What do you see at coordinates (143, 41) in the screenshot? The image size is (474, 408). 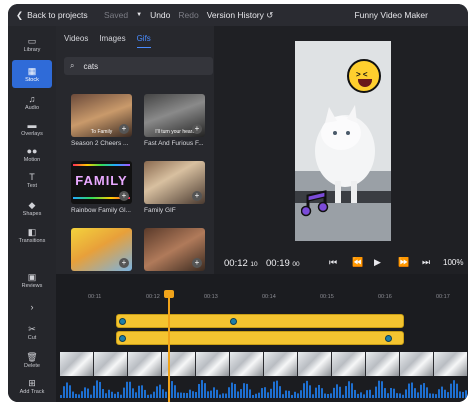 I see `tab-gifs: Gifs` at bounding box center [143, 41].